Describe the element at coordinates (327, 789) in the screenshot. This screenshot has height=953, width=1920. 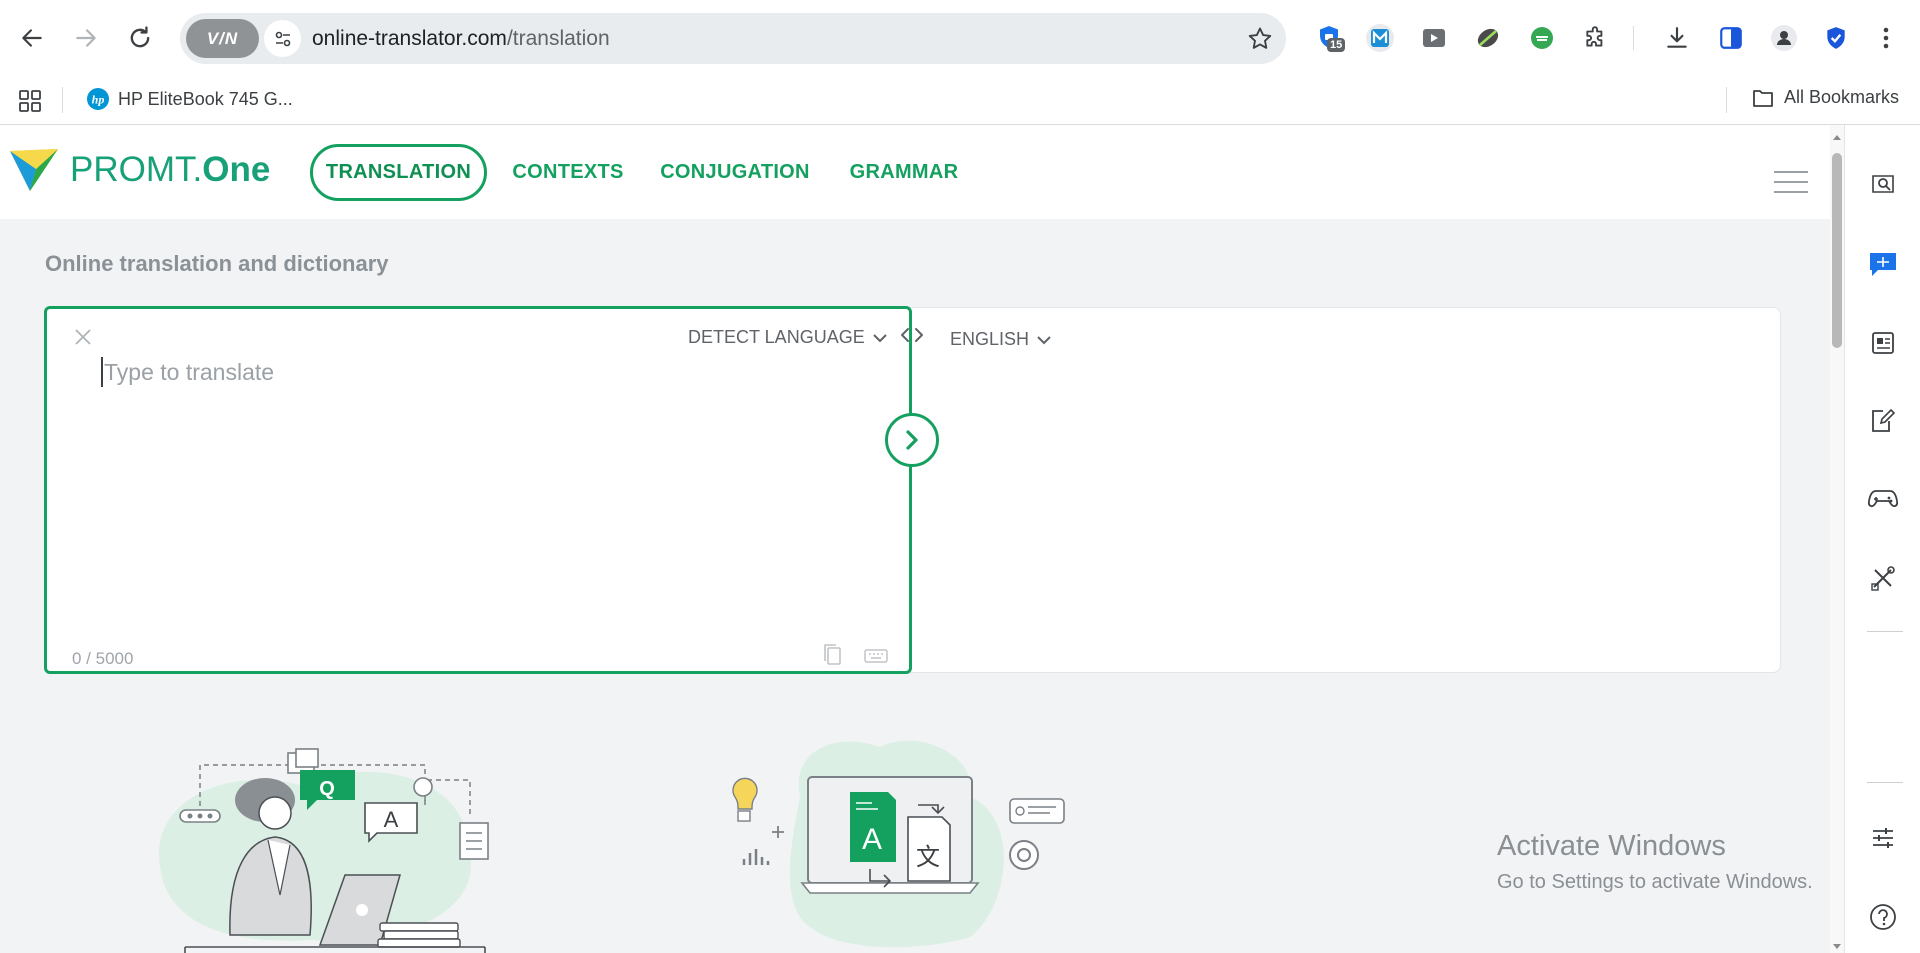
I see `bubble-q-text: Q` at that location.